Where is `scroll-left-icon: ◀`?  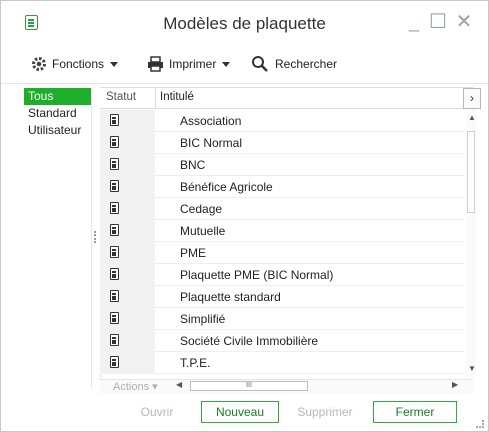
scroll-left-icon: ◀ is located at coordinates (179, 384).